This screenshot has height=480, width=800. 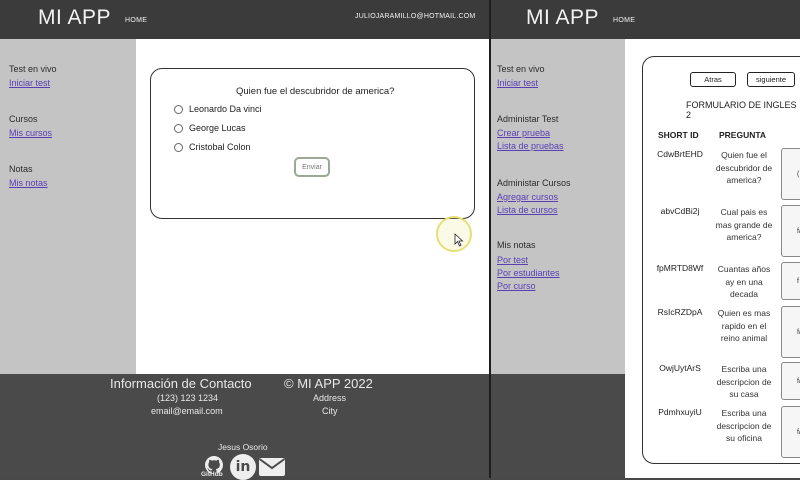 What do you see at coordinates (516, 286) in the screenshot?
I see `sidebar-link-por-curso: Por curso` at bounding box center [516, 286].